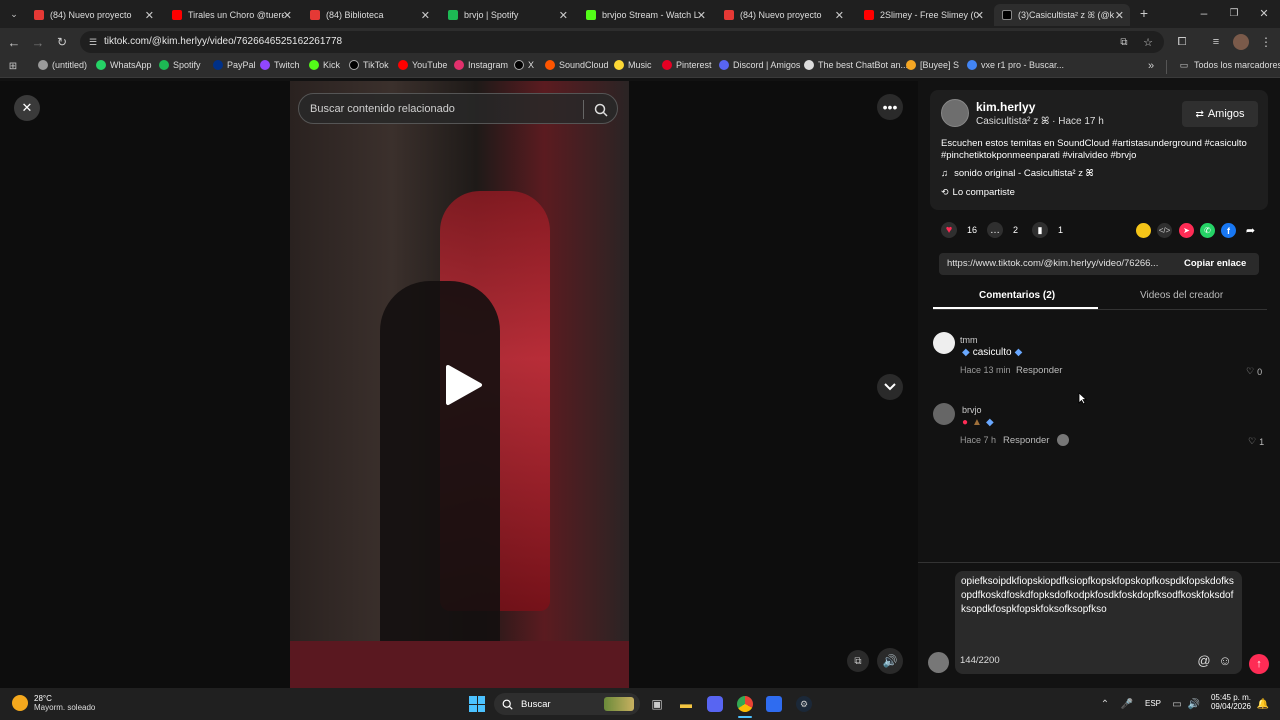 The width and height of the screenshot is (1280, 720). Describe the element at coordinates (27, 108) in the screenshot. I see `close-video-button: ✕` at that location.